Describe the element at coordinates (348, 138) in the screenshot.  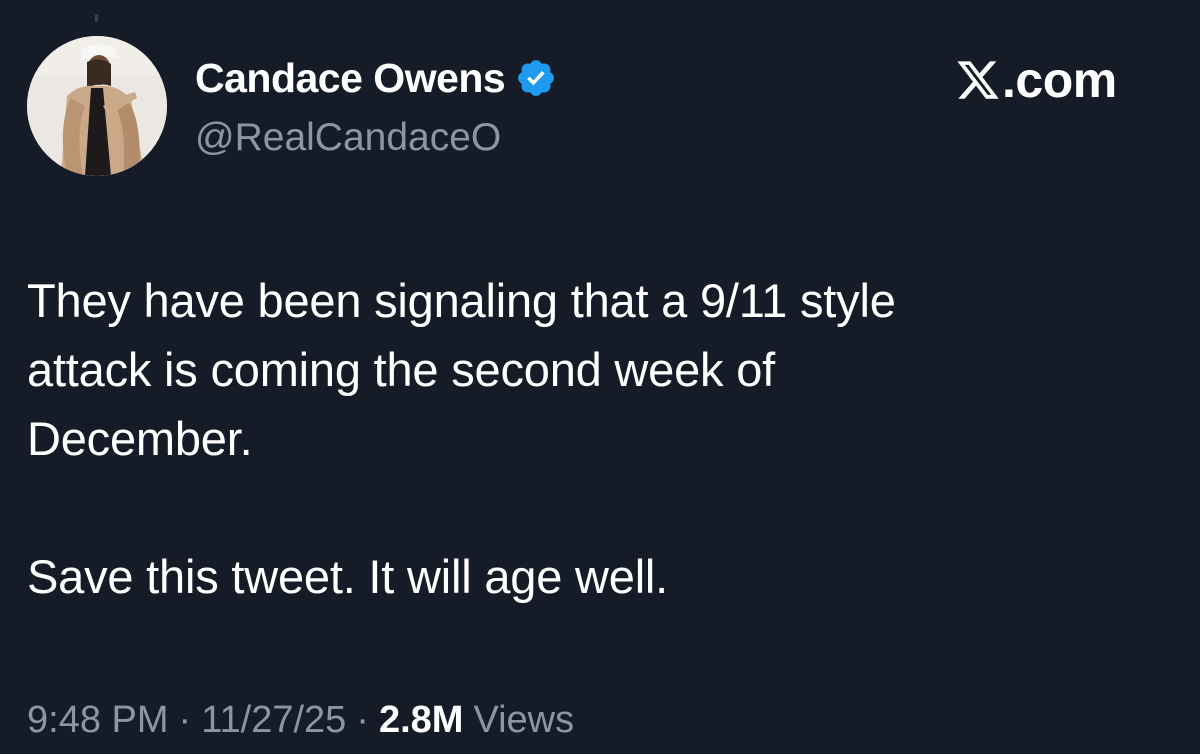
I see `author-handle: @RealCandaceO` at that location.